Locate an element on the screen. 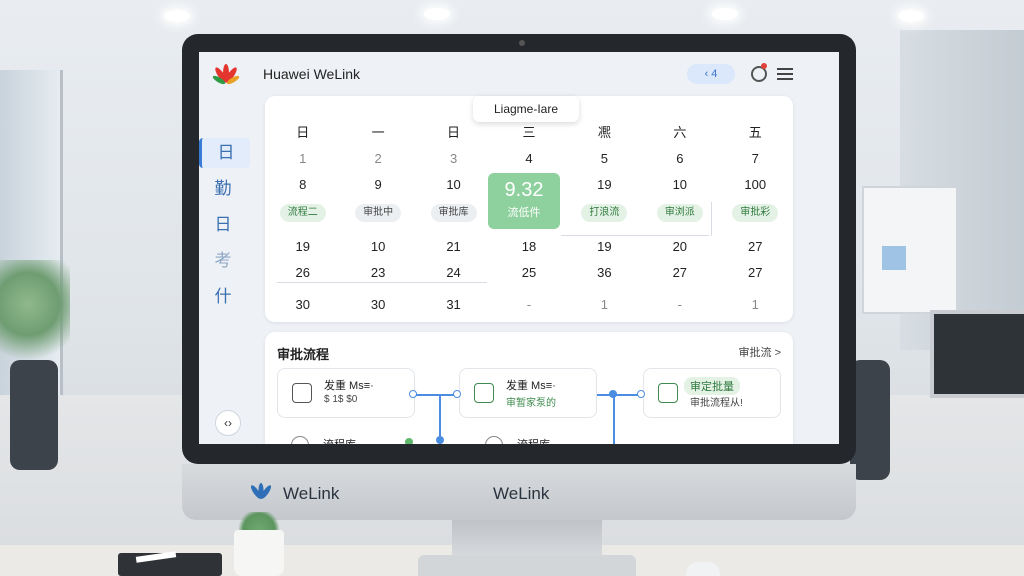 The image size is (1024, 576). flow-step-detail: 审暂家泵的 is located at coordinates (531, 403).